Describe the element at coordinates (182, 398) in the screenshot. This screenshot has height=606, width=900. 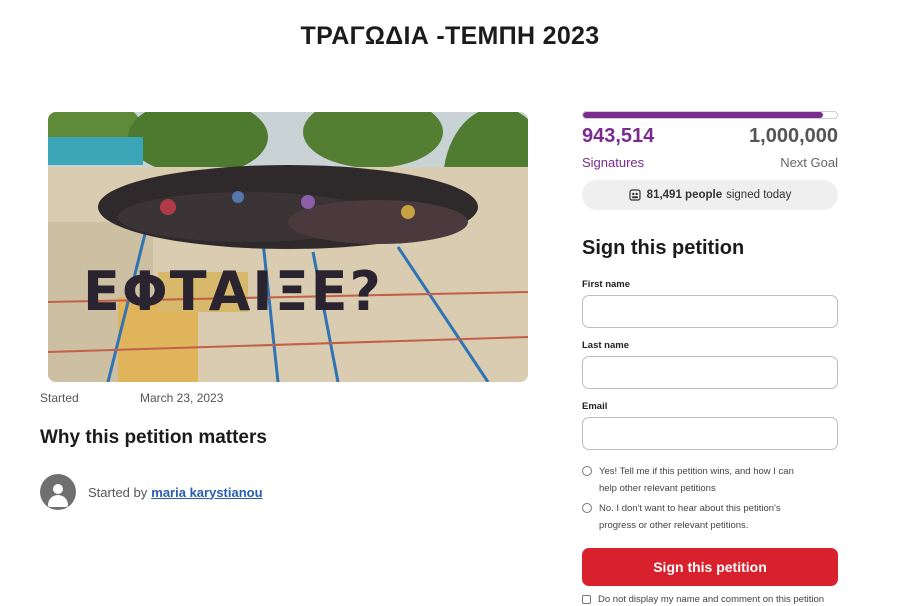
I see `started-date: March 23, 2023` at that location.